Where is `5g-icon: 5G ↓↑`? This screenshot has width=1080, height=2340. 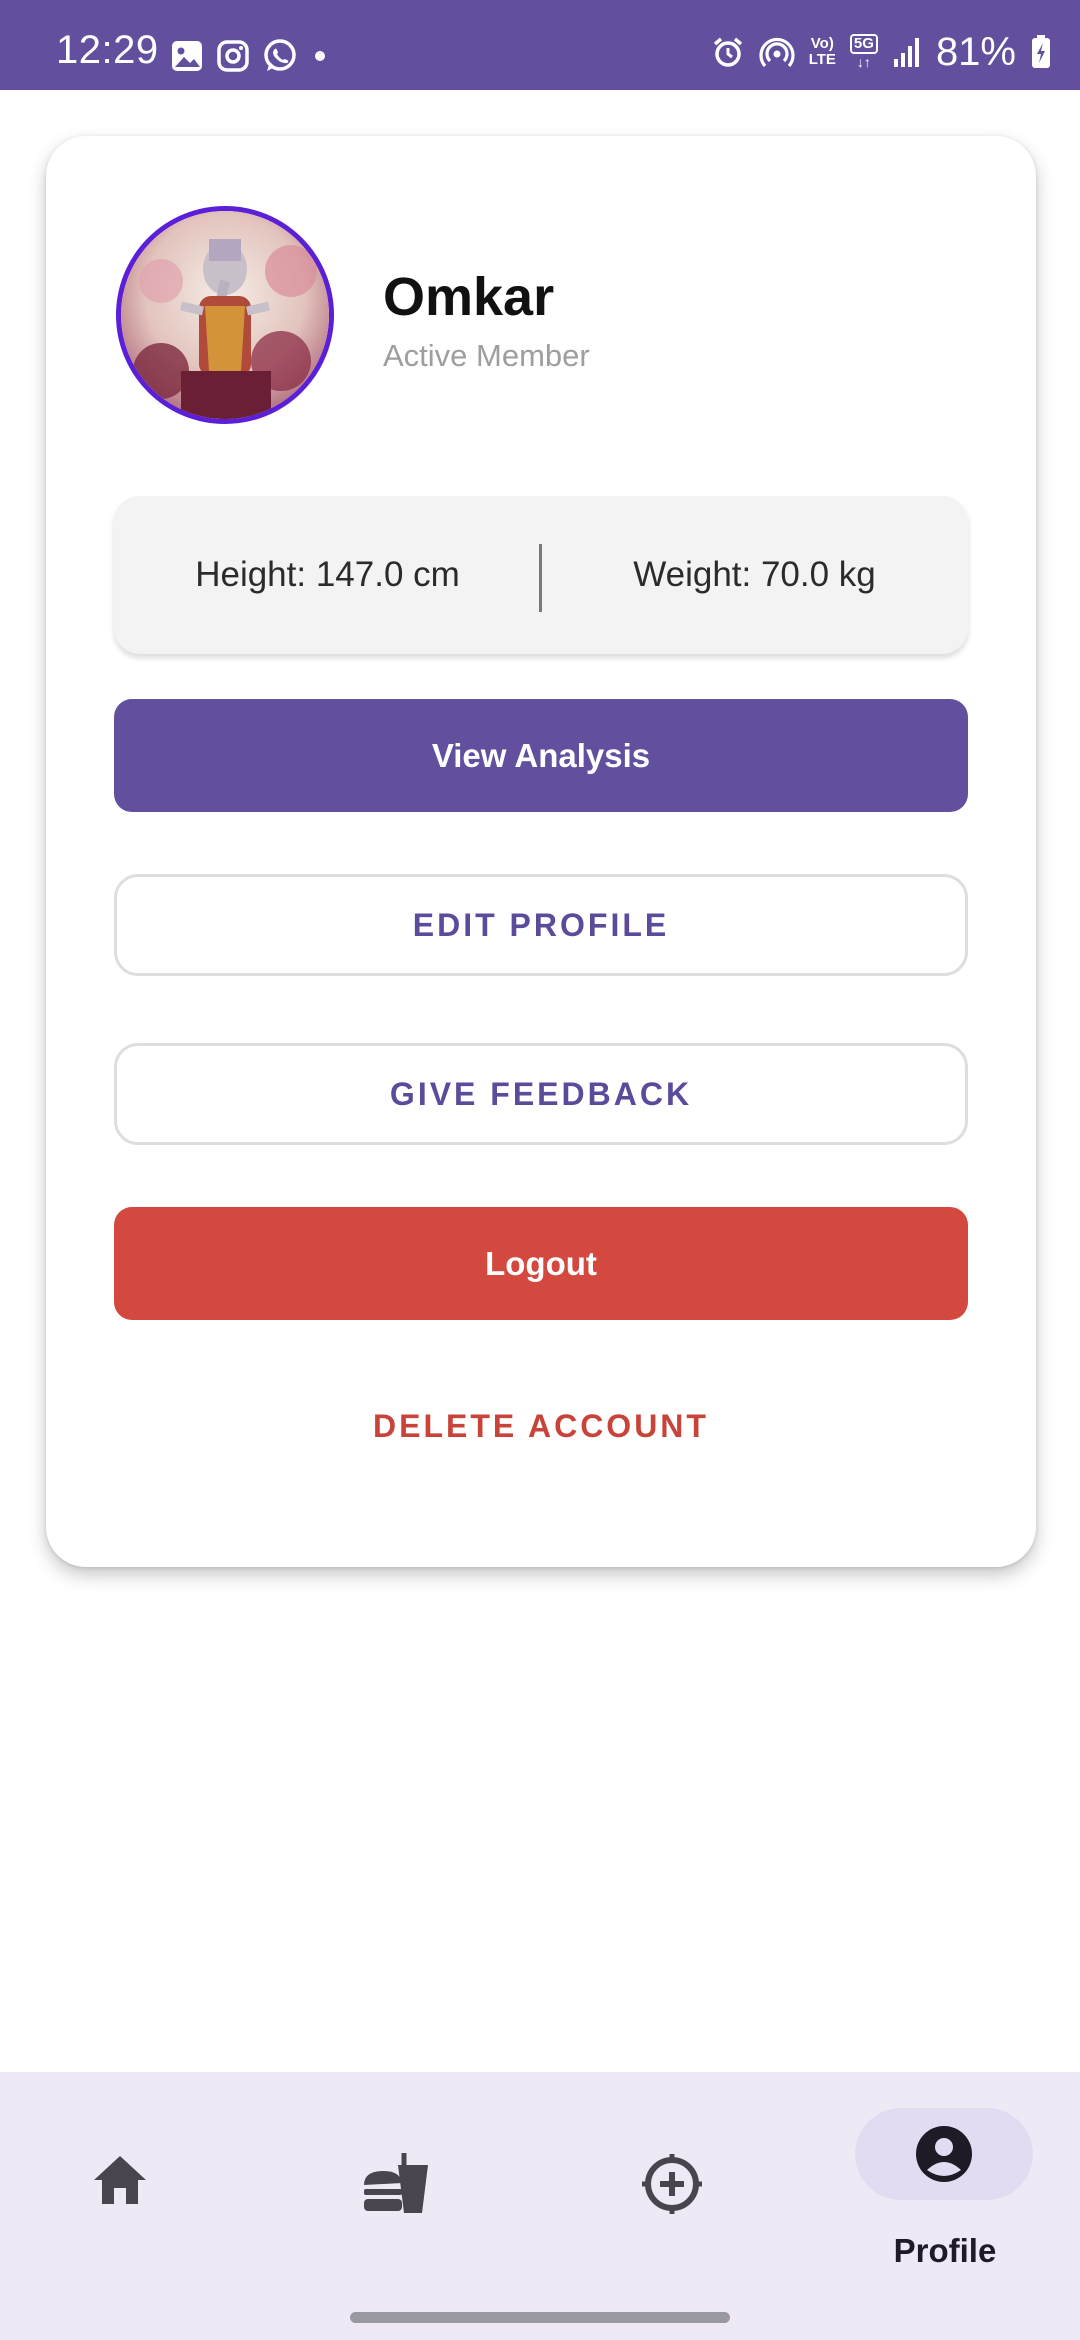 5g-icon: 5G ↓↑ is located at coordinates (863, 52).